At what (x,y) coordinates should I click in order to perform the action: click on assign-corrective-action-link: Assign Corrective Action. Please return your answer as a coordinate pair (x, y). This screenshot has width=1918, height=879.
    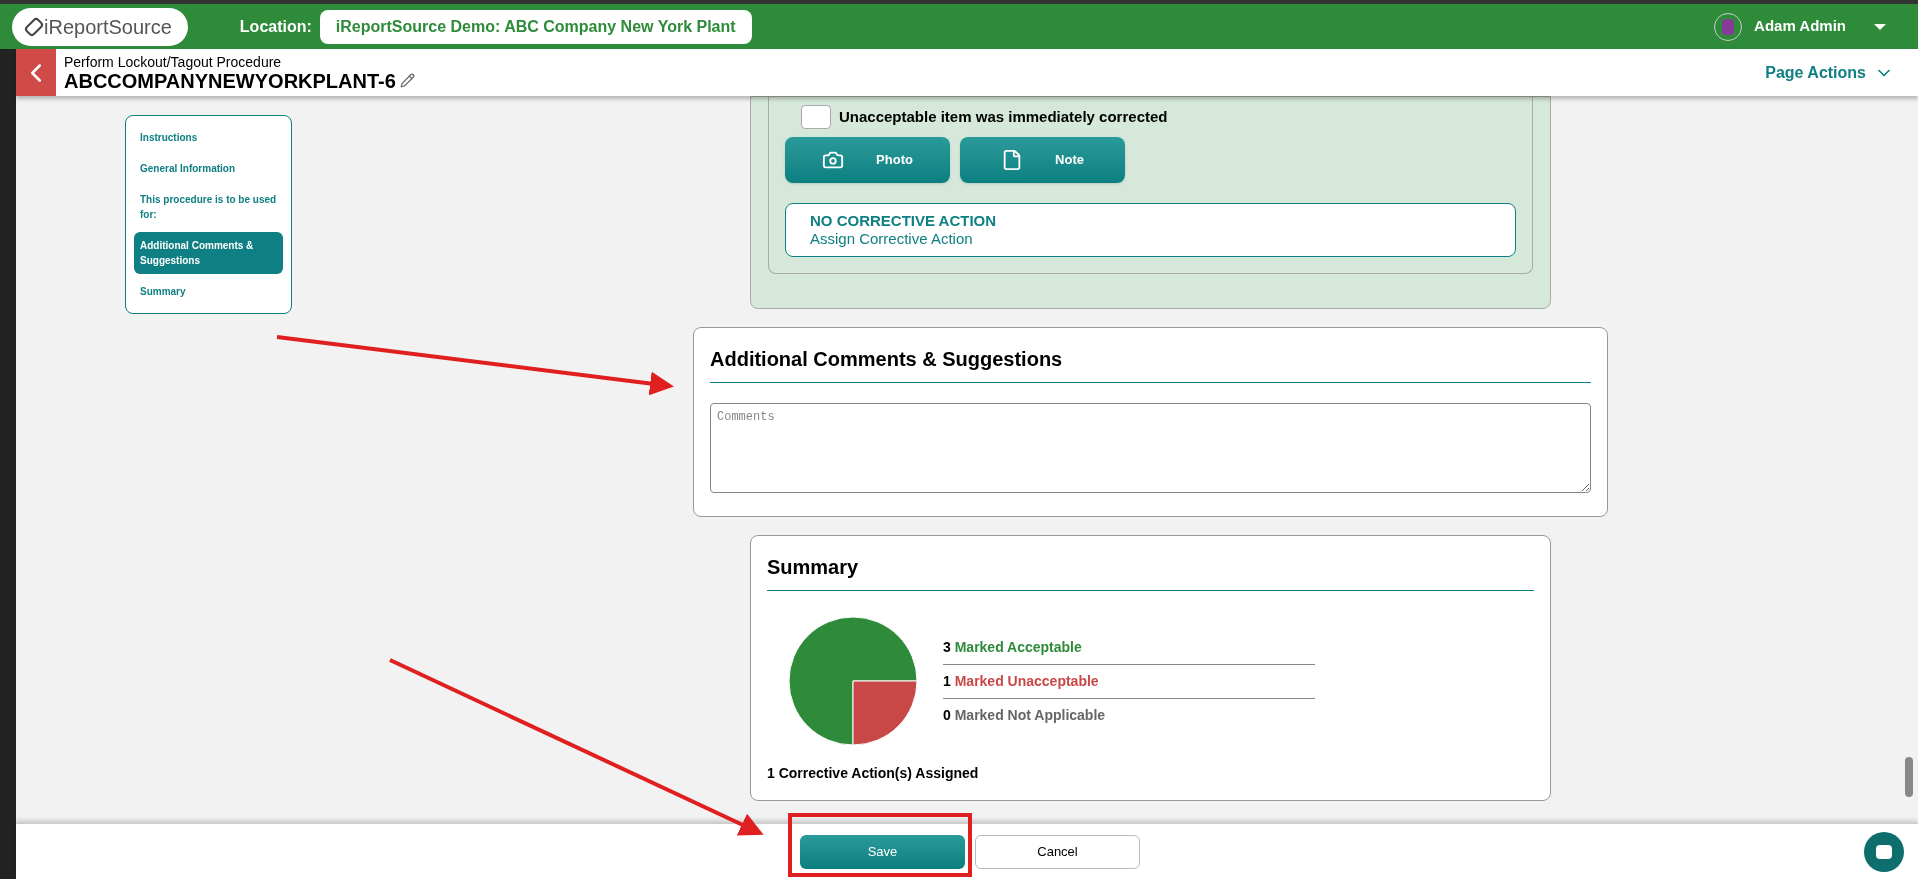
    Looking at the image, I should click on (891, 239).